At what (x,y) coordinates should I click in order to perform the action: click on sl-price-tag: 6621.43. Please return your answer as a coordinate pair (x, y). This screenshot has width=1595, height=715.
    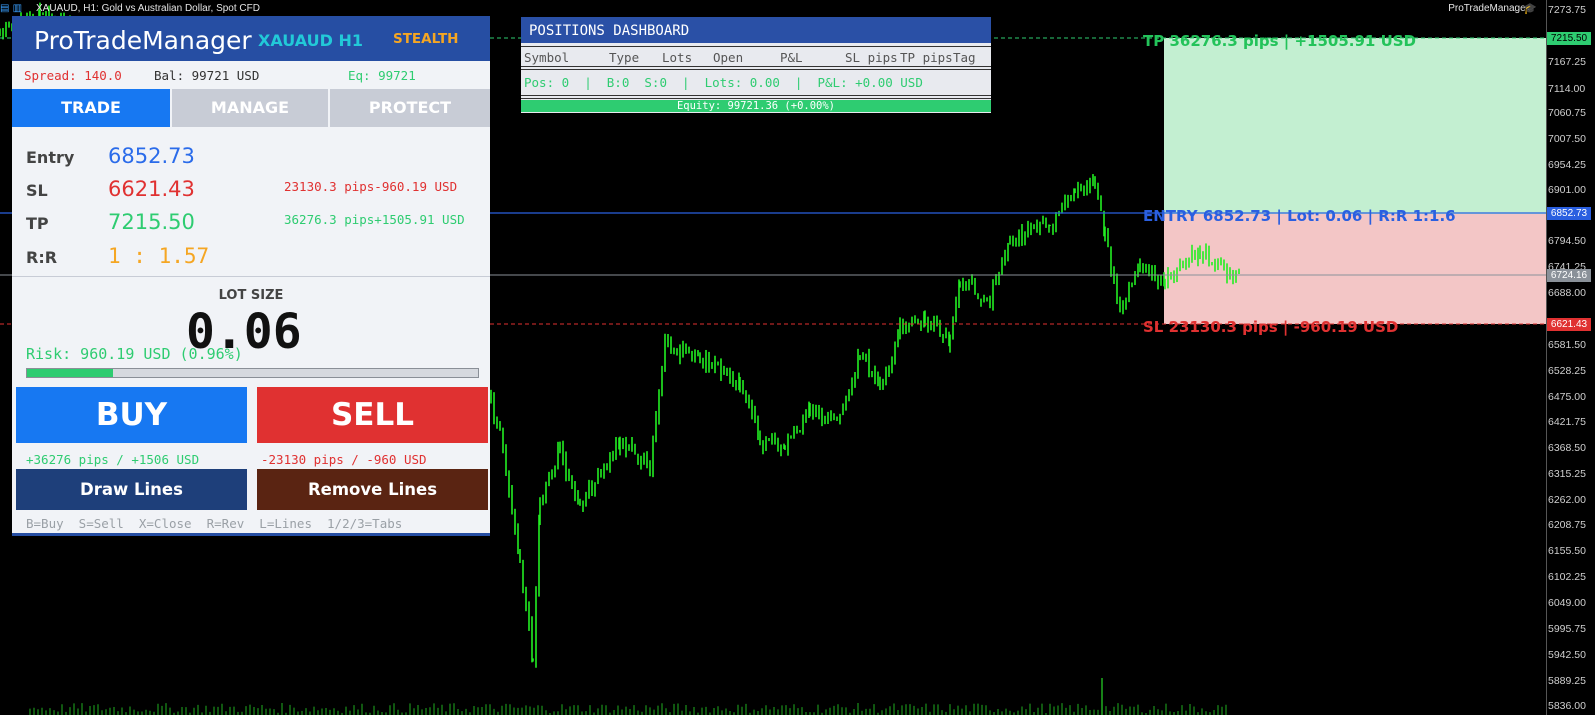
    Looking at the image, I should click on (1569, 324).